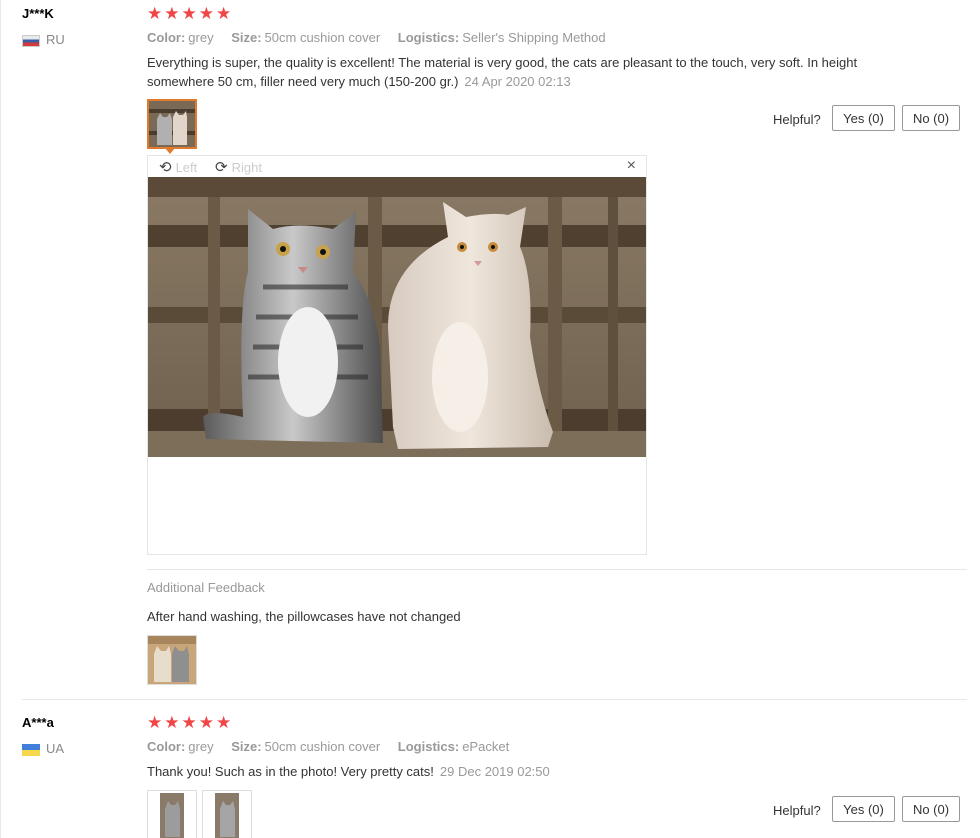 This screenshot has height=838, width=980. What do you see at coordinates (165, 167) in the screenshot?
I see `rotate-left-icon: ⟲` at bounding box center [165, 167].